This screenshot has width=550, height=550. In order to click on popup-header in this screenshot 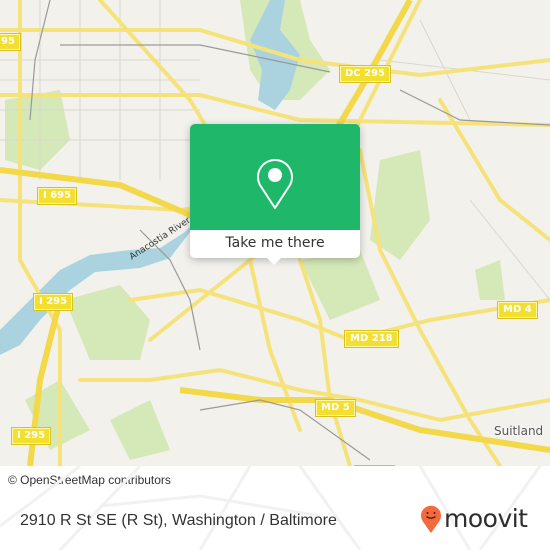, I will do `click(275, 177)`.